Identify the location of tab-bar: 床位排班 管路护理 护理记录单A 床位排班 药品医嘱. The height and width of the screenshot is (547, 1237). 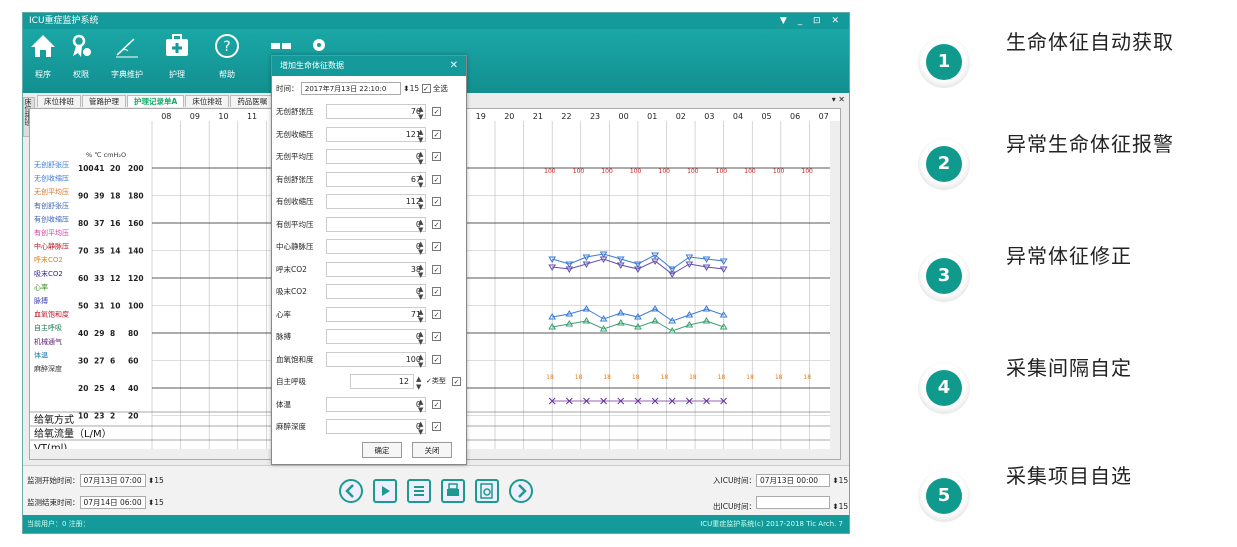
(152, 101).